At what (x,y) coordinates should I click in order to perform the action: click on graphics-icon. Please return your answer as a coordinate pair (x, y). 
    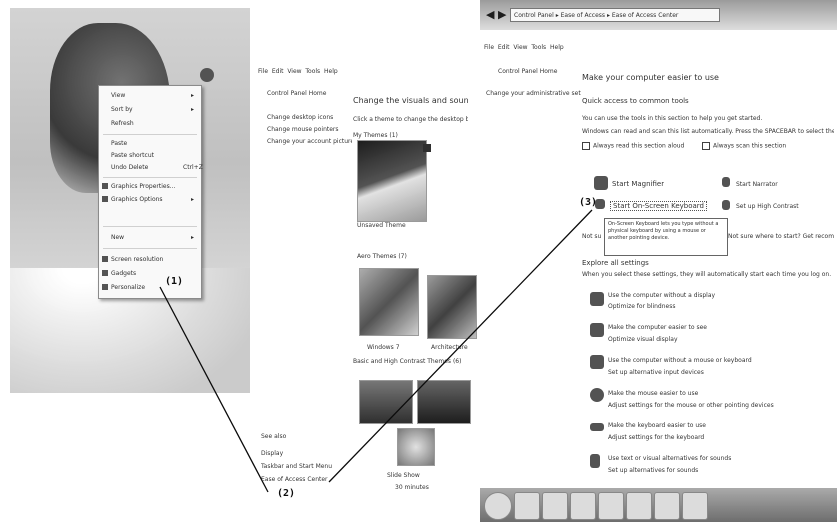
    Looking at the image, I should click on (105, 199).